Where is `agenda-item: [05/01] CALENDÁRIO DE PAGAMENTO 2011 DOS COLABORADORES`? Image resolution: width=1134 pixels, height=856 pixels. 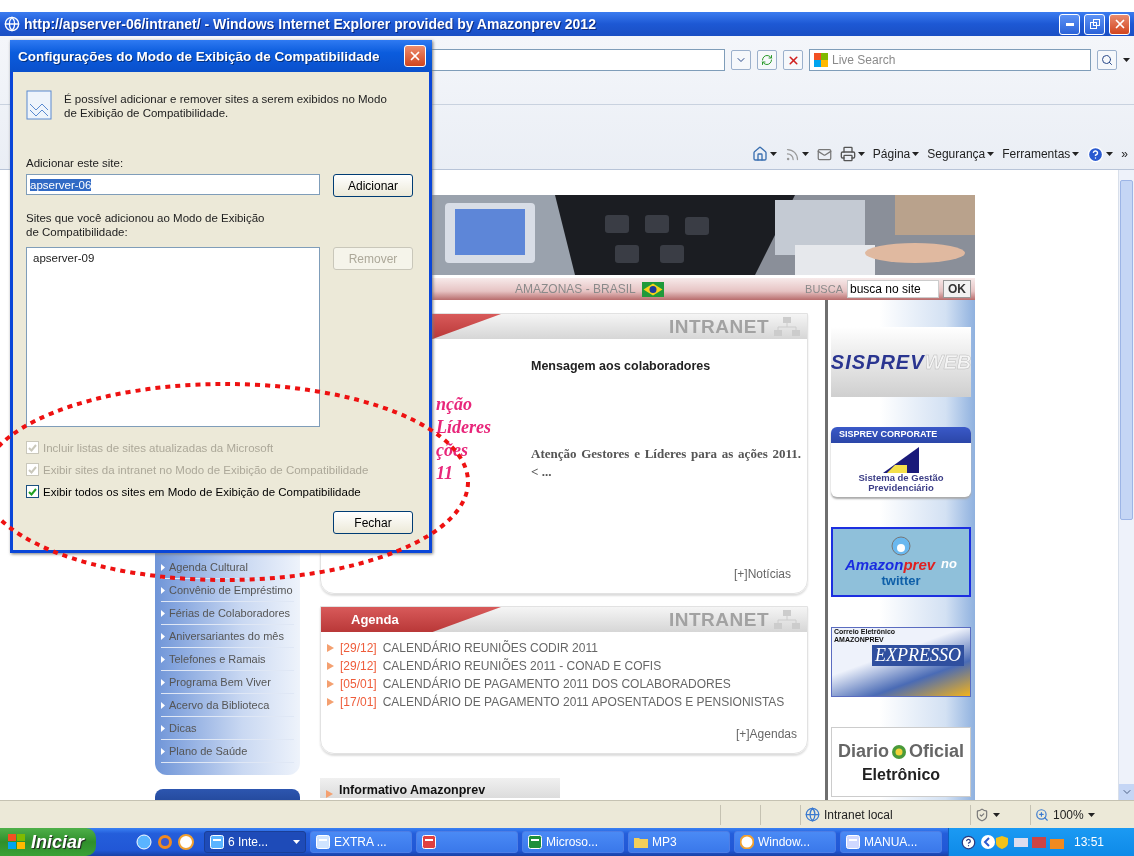 agenda-item: [05/01] CALENDÁRIO DE PAGAMENTO 2011 DOS COLABORADORES is located at coordinates (567, 684).